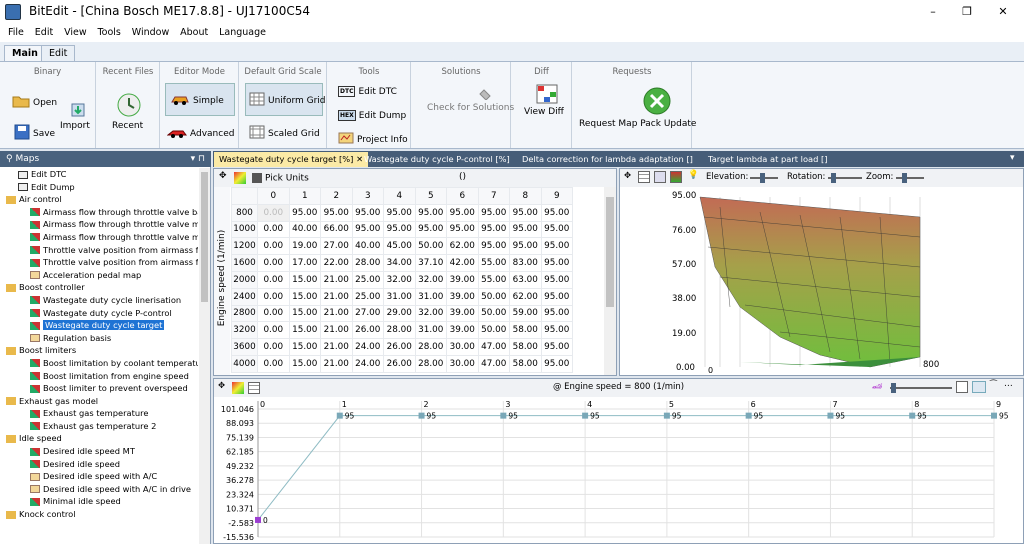 The width and height of the screenshot is (1024, 544). I want to click on chart-slider, so click(921, 388).